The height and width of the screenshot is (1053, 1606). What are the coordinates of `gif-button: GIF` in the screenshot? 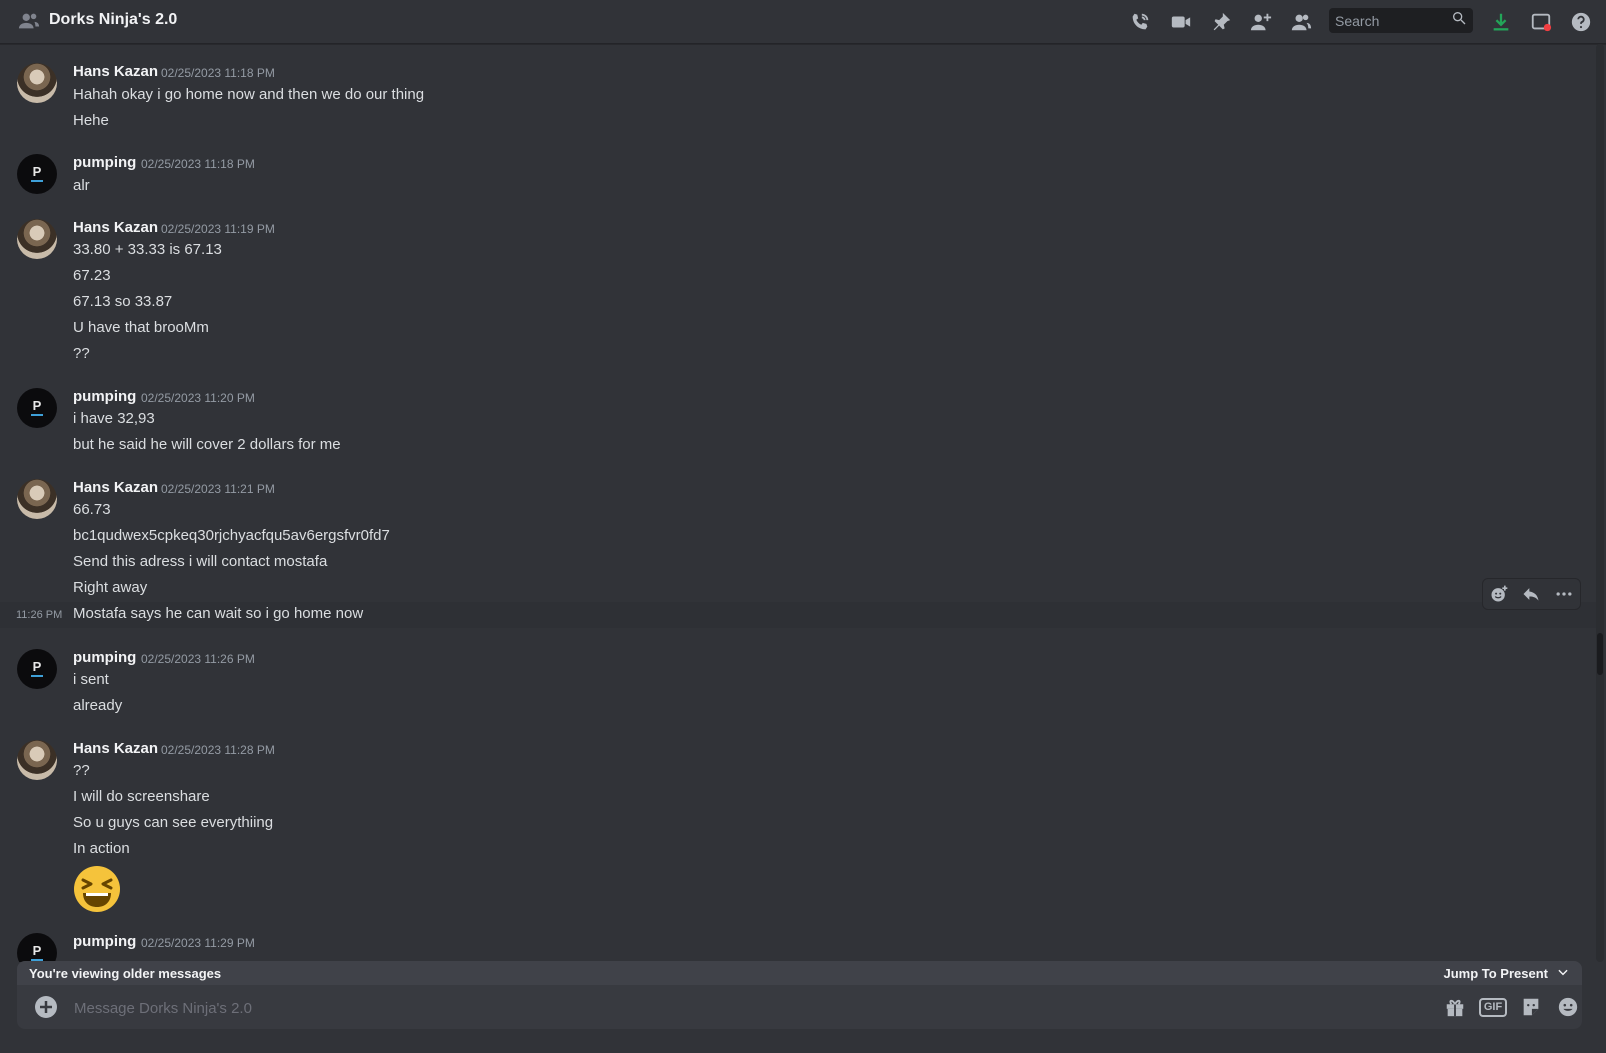 It's located at (1493, 1007).